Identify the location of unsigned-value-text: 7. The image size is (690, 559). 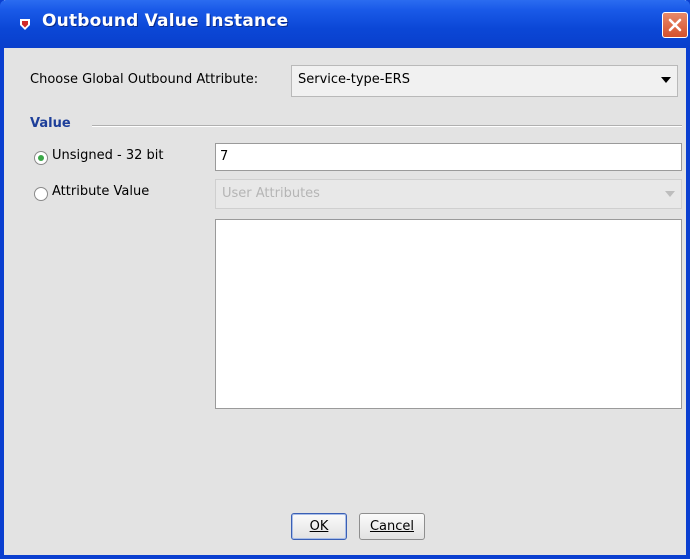
(224, 156).